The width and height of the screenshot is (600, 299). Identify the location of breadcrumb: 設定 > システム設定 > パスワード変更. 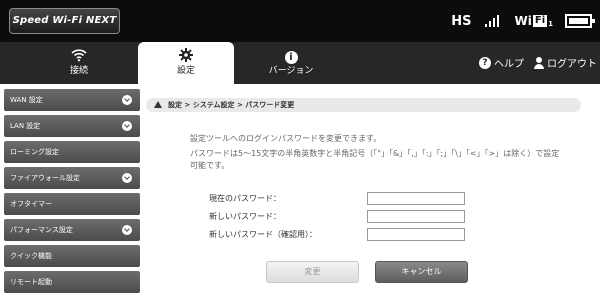
(363, 105).